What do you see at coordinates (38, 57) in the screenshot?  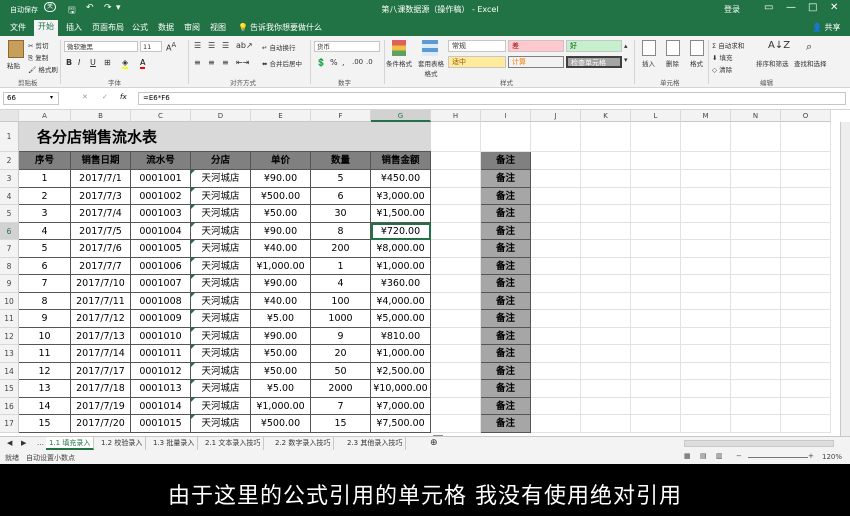 I see `copy-button: ⎘ 复制` at bounding box center [38, 57].